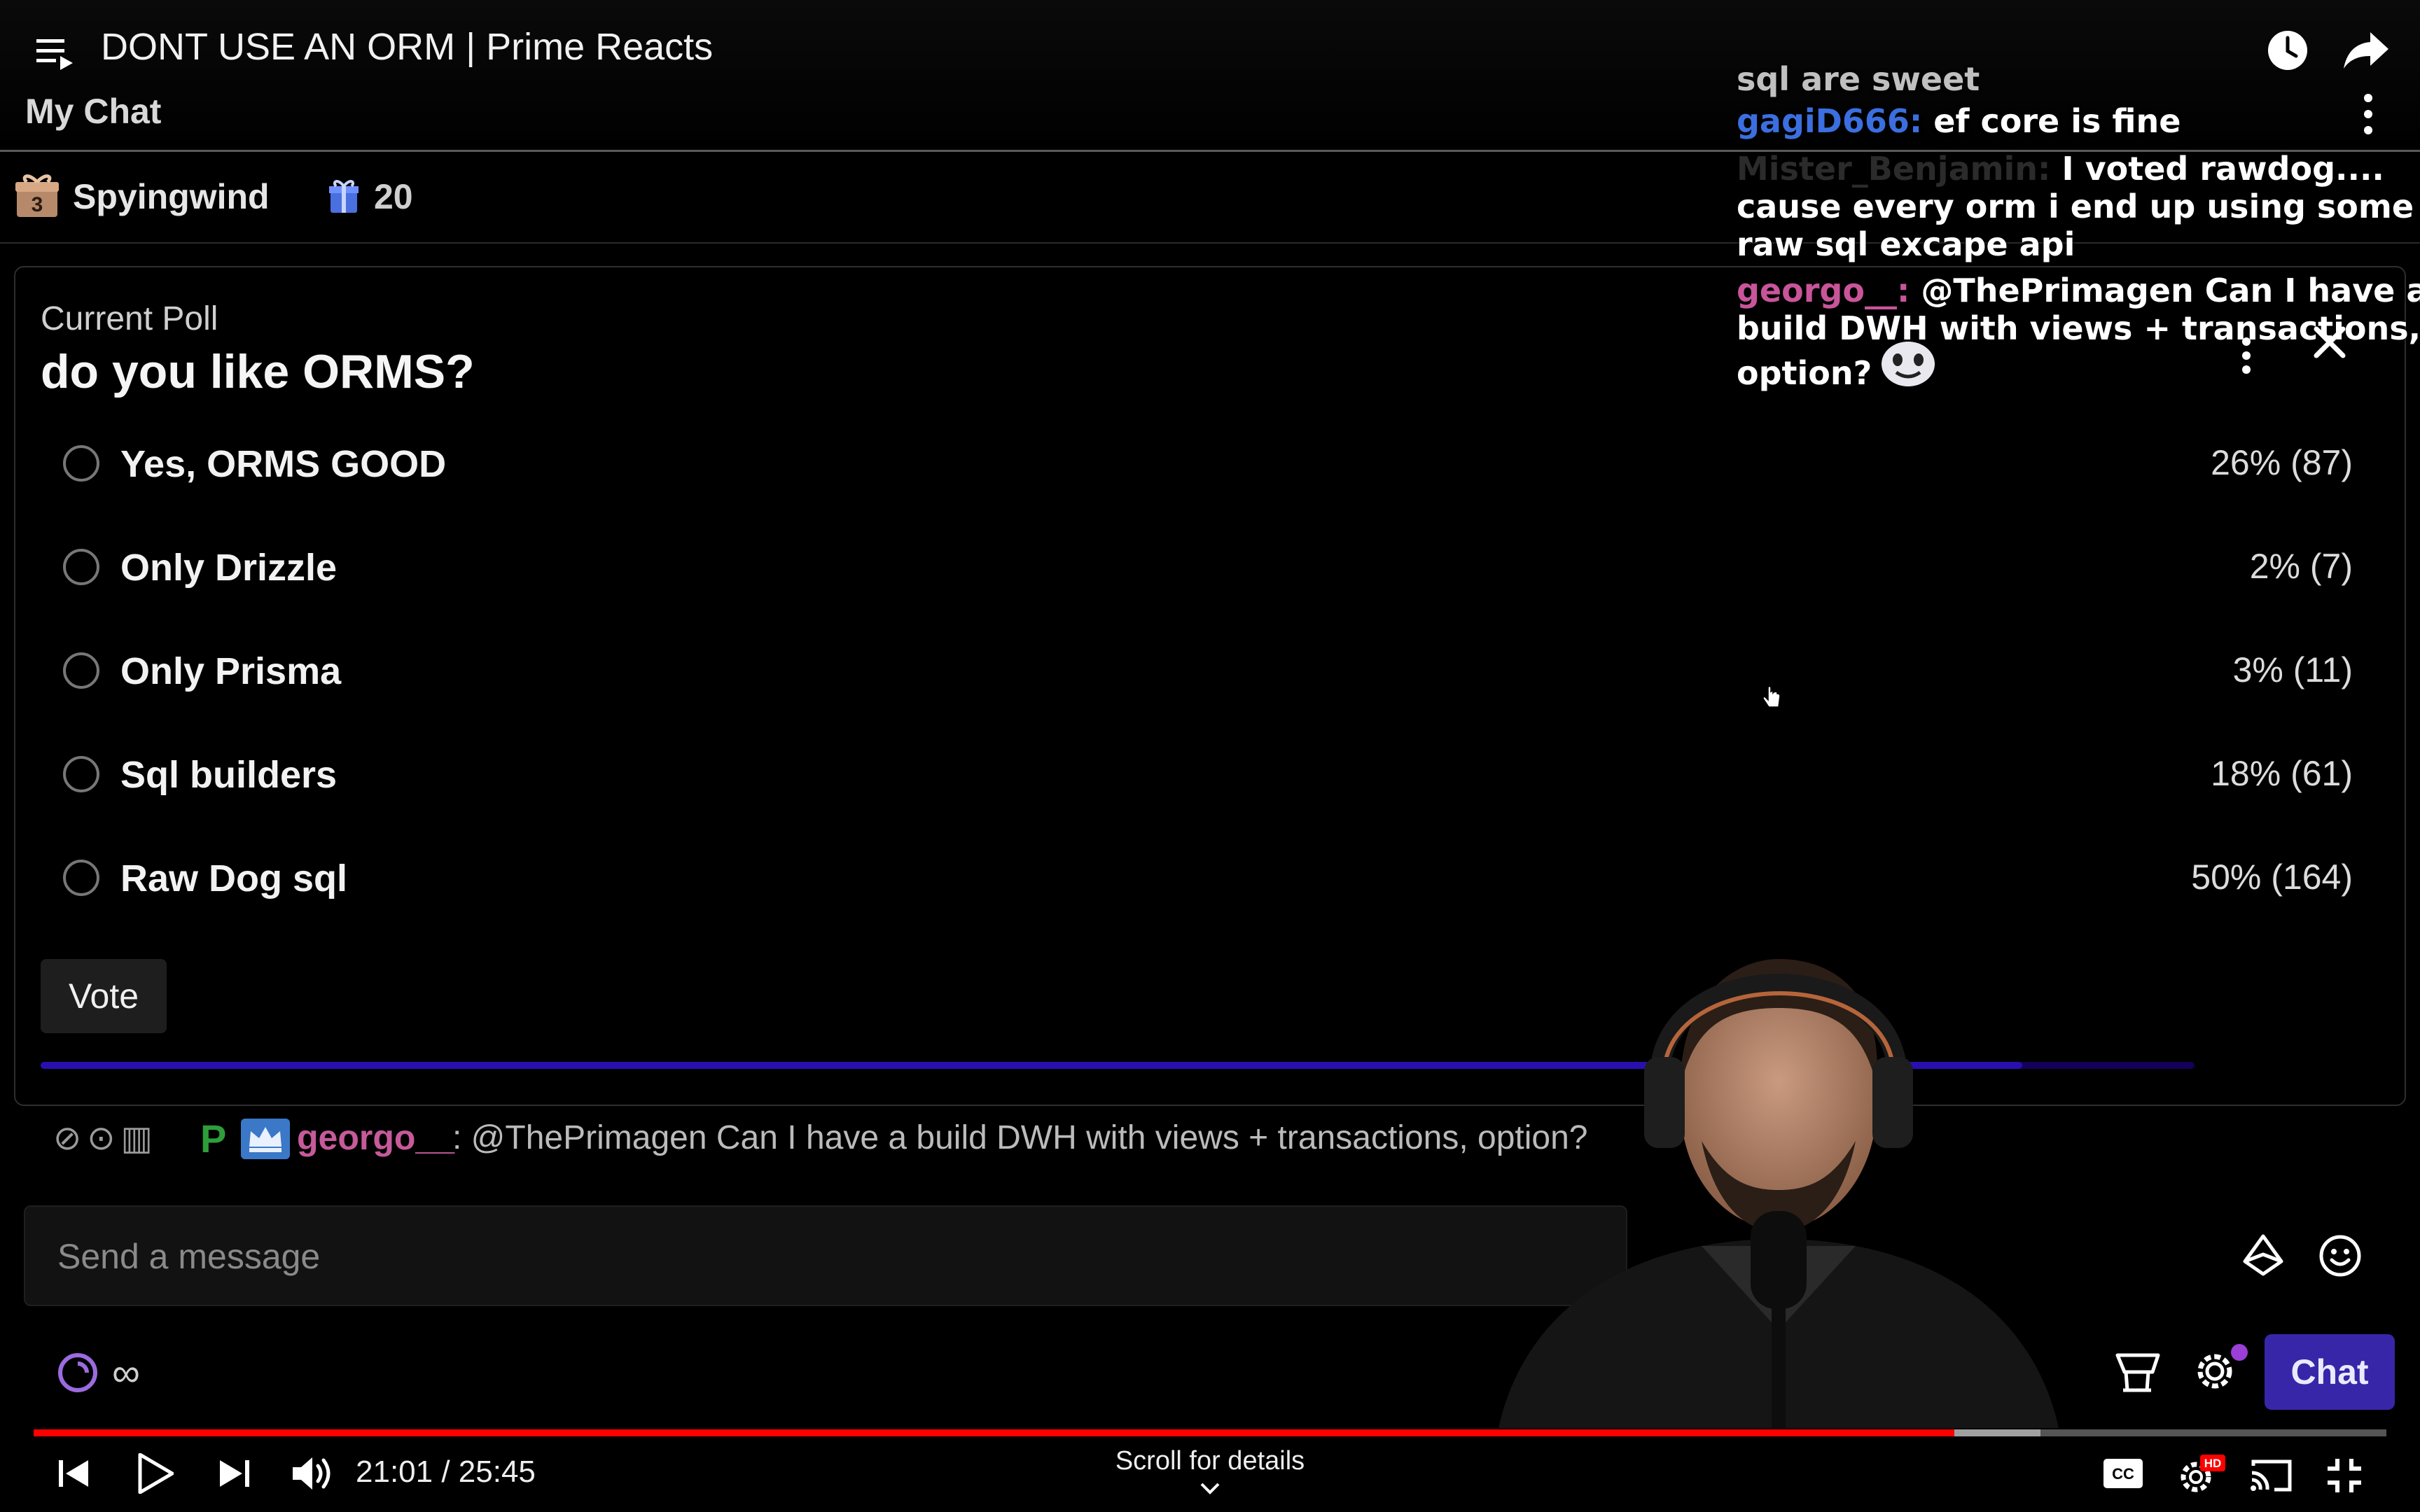 The image size is (2420, 1512). What do you see at coordinates (2263, 1255) in the screenshot?
I see `bits-icon` at bounding box center [2263, 1255].